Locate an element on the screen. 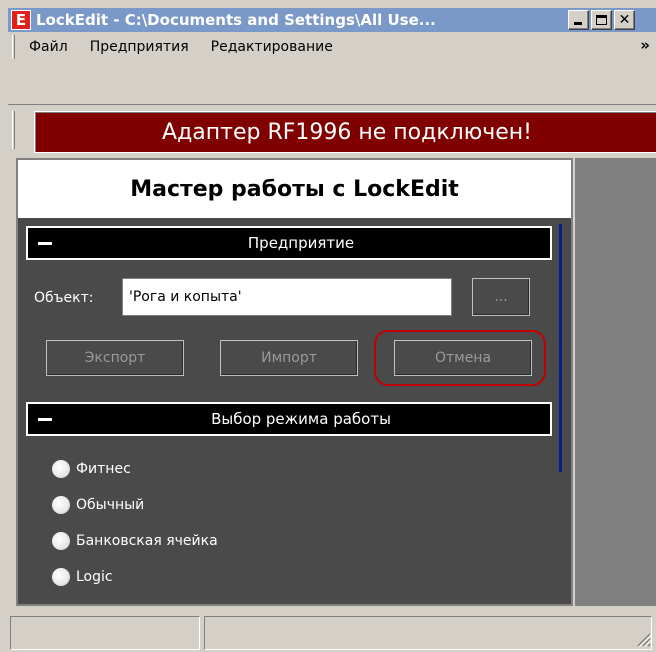 This screenshot has width=656, height=652. object-label: Объект: is located at coordinates (64, 298).